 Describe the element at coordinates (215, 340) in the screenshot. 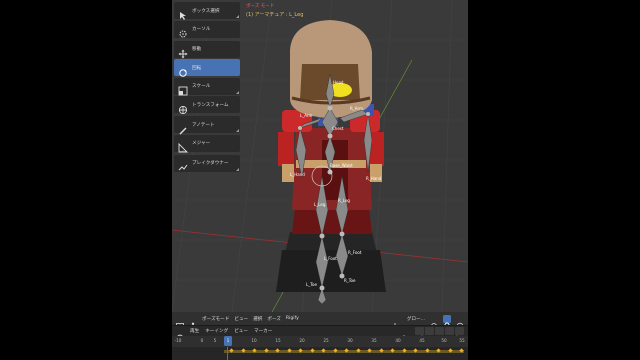

I see `tick-label: 5` at that location.